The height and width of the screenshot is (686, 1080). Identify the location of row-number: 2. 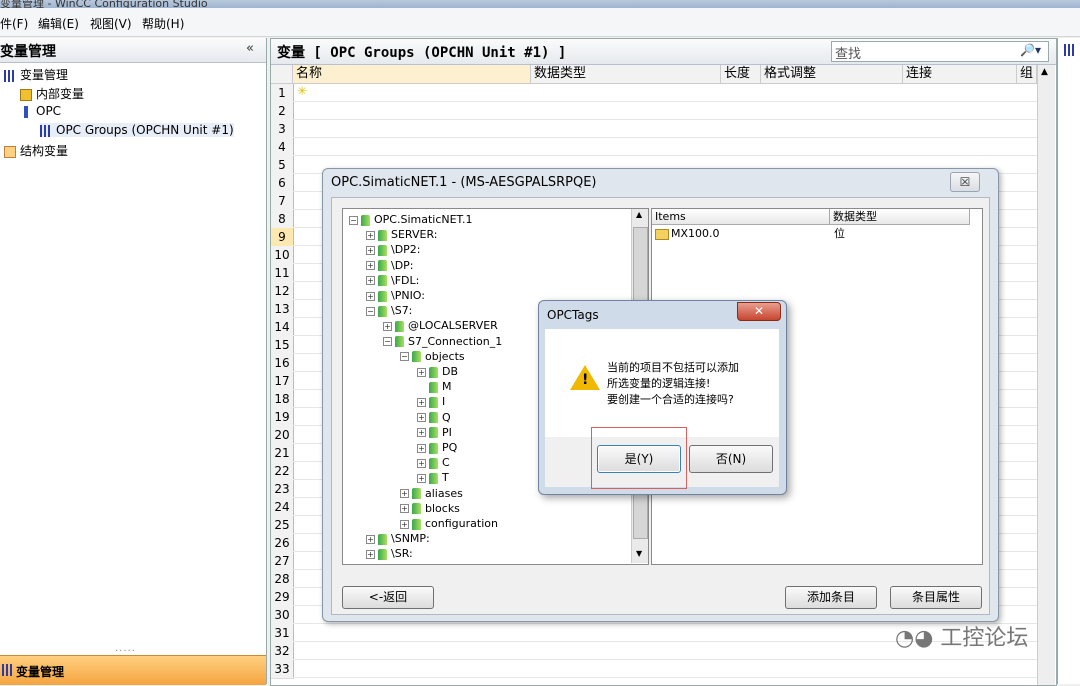
(282, 111).